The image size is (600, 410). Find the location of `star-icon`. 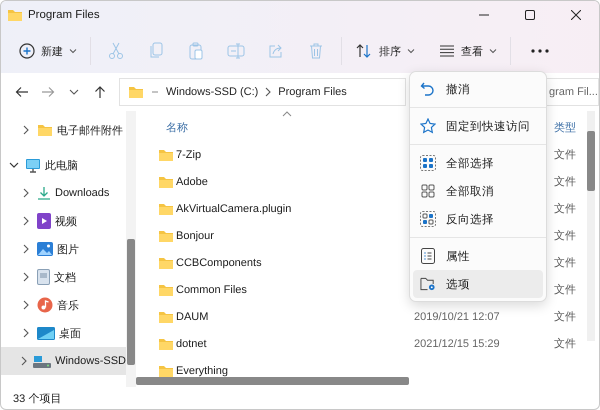

star-icon is located at coordinates (428, 126).